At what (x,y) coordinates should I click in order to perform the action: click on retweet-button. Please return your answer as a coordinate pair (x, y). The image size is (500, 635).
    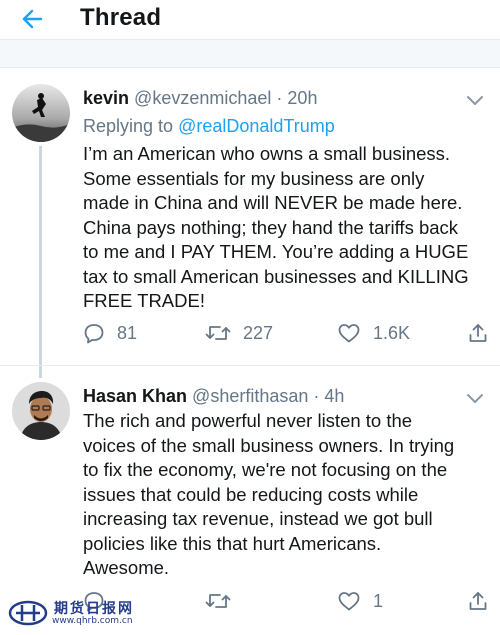
    Looking at the image, I should click on (224, 601).